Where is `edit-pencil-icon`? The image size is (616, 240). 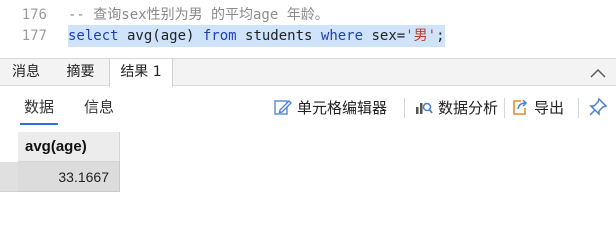
edit-pencil-icon is located at coordinates (283, 107).